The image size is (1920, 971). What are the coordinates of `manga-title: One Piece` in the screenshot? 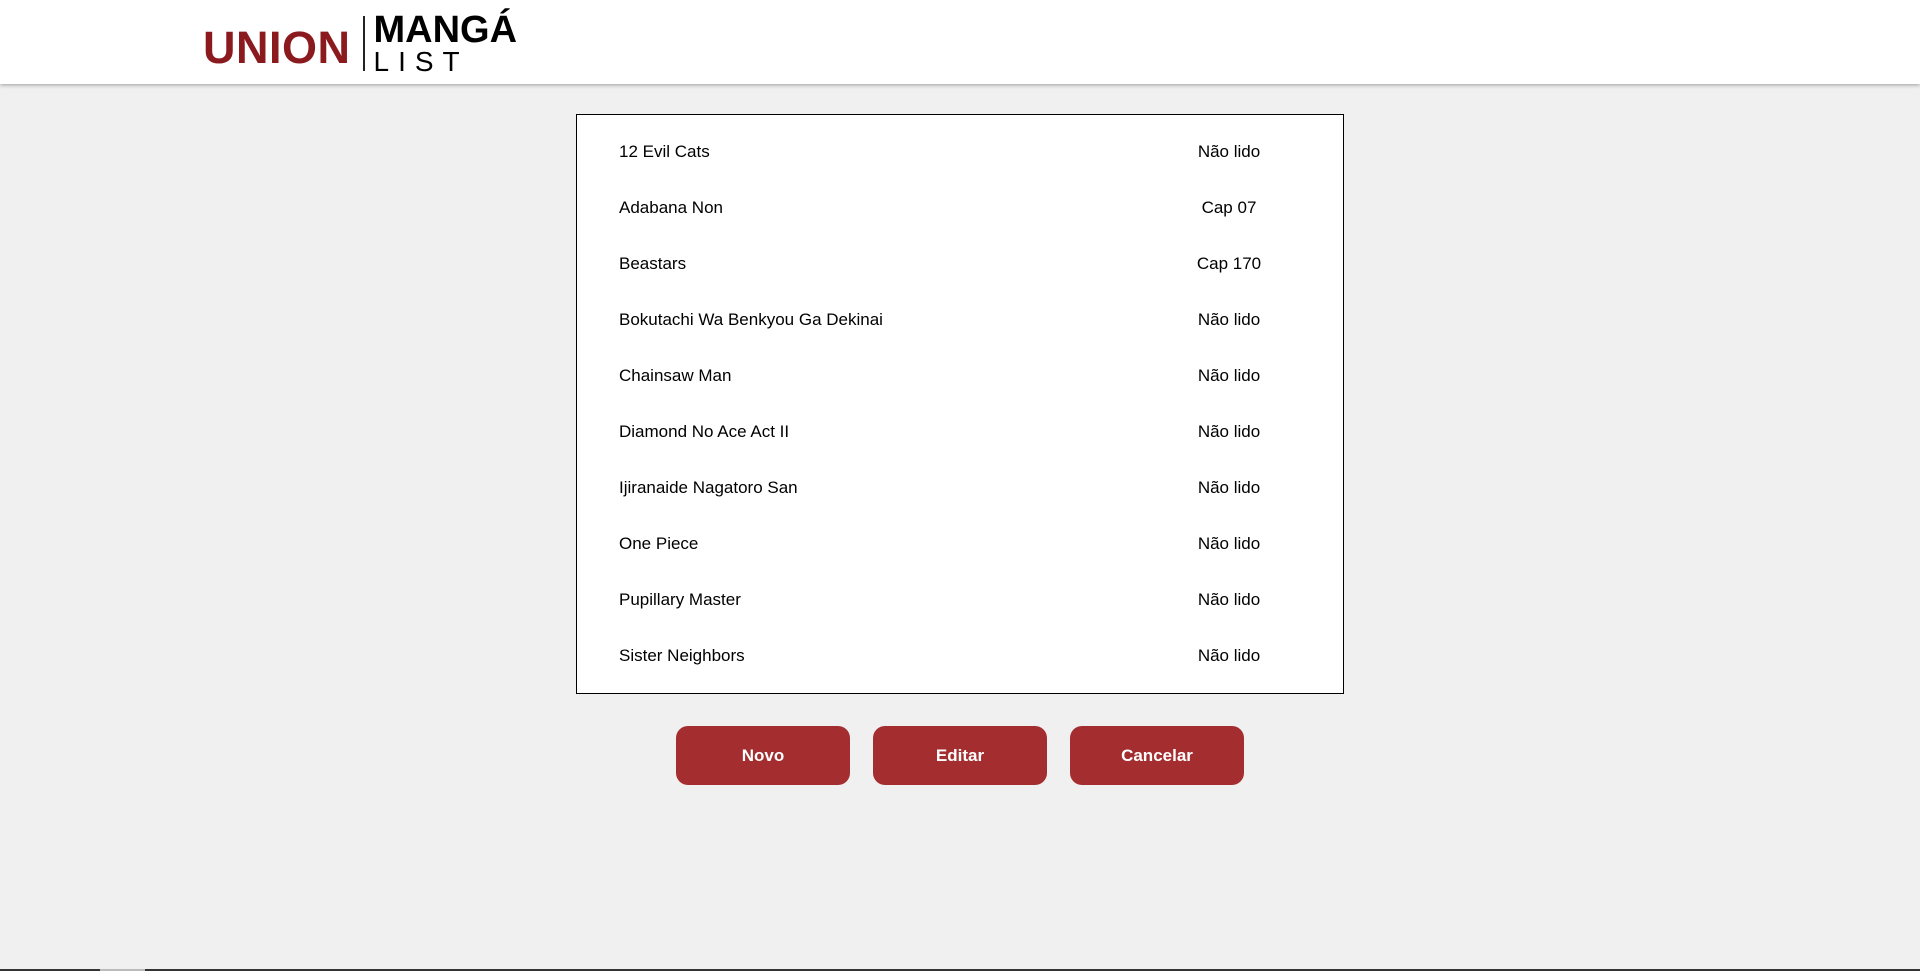 It's located at (659, 543).